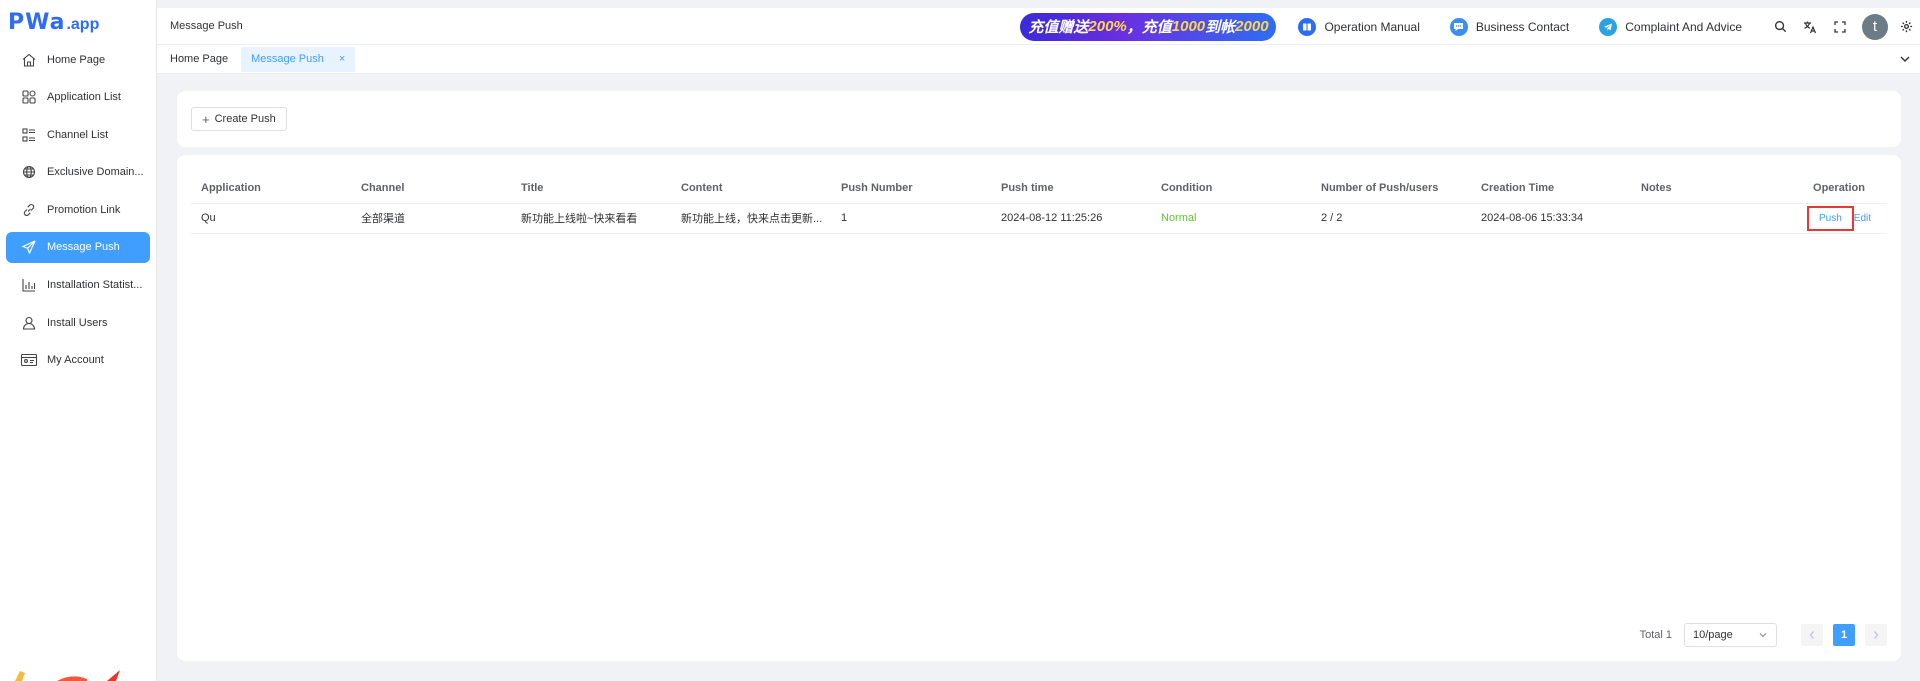 This screenshot has width=1920, height=681. What do you see at coordinates (83, 24) in the screenshot?
I see `logo-suffix: .app` at bounding box center [83, 24].